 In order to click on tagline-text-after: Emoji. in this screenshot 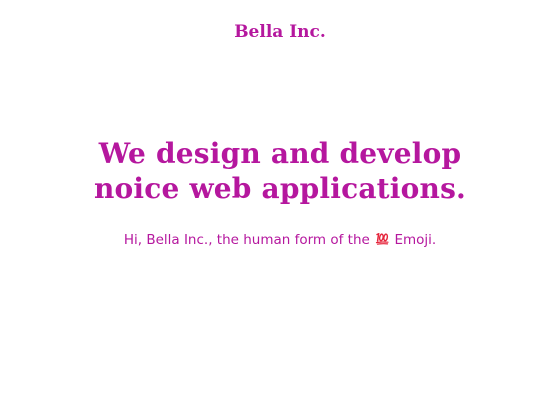, I will do `click(415, 240)`.